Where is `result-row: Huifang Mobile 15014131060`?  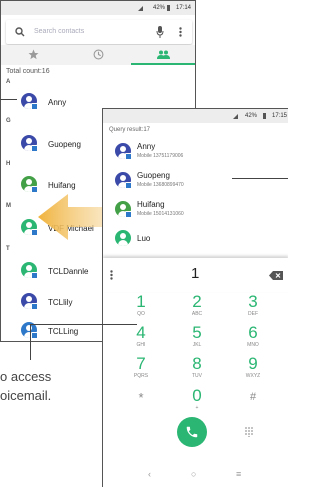 result-row: Huifang Mobile 15014131060 is located at coordinates (195, 210).